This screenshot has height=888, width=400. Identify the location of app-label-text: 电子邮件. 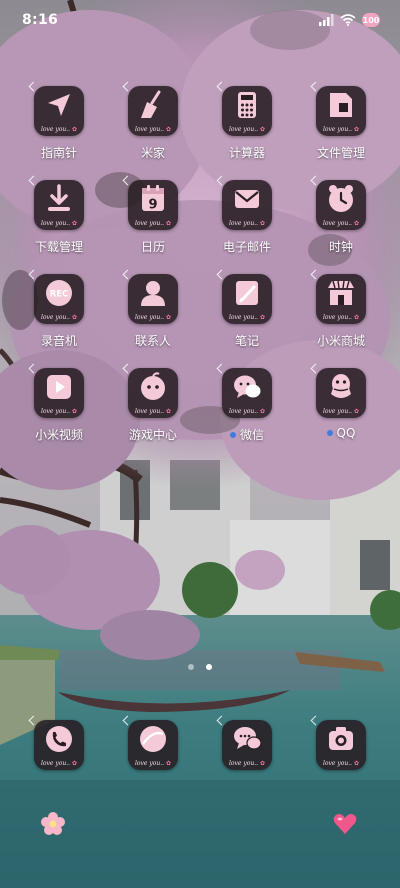
(246, 247).